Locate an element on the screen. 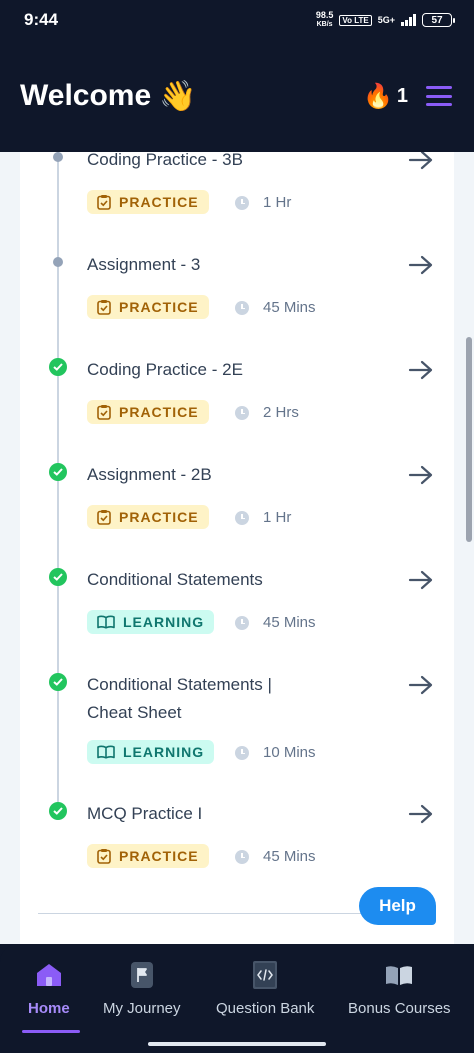  active-tab-indicator is located at coordinates (51, 1031).